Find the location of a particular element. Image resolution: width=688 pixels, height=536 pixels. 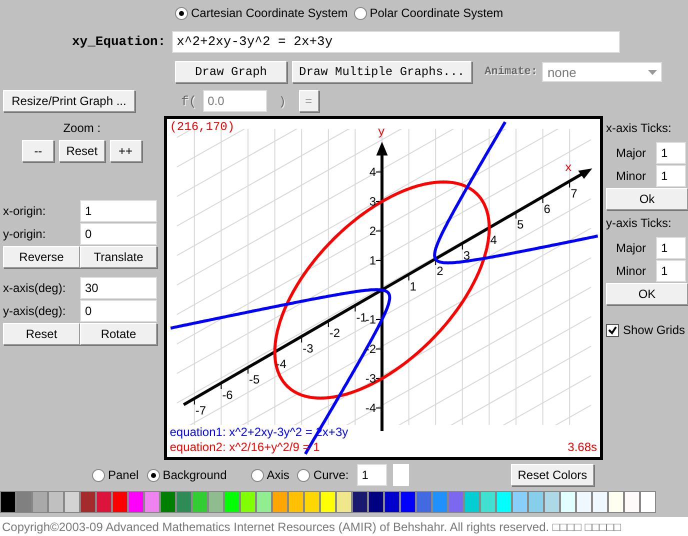

zoom-button: ++ is located at coordinates (126, 151).